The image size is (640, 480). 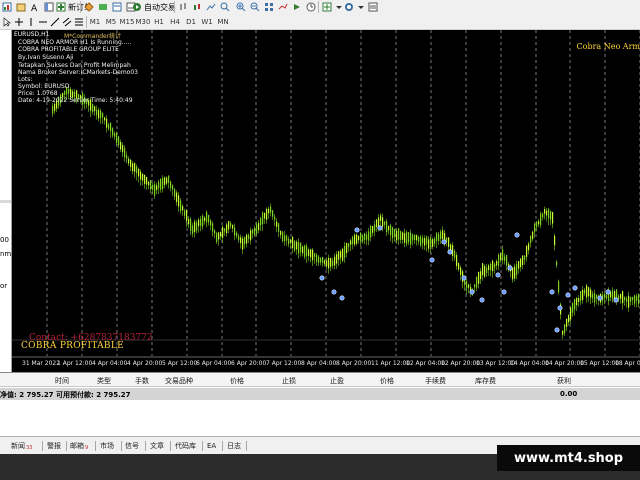 I want to click on channel-icon, so click(x=67, y=22).